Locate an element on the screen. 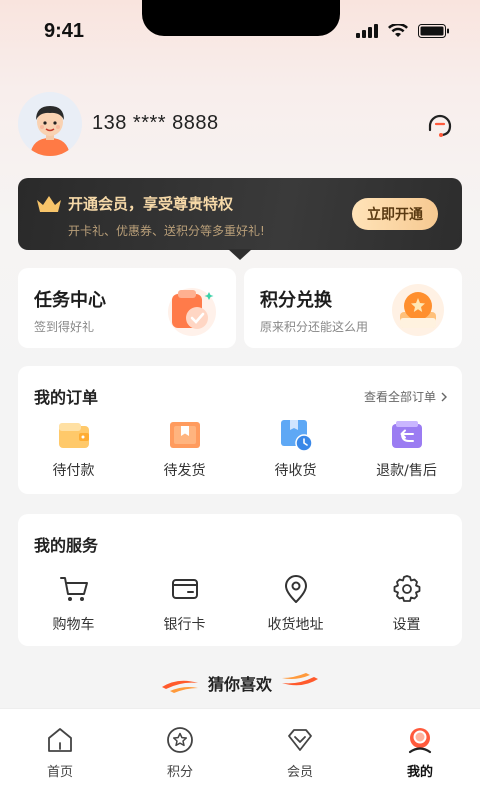 This screenshot has width=480, height=800. service-cart-label: 购物车 is located at coordinates (73, 625).